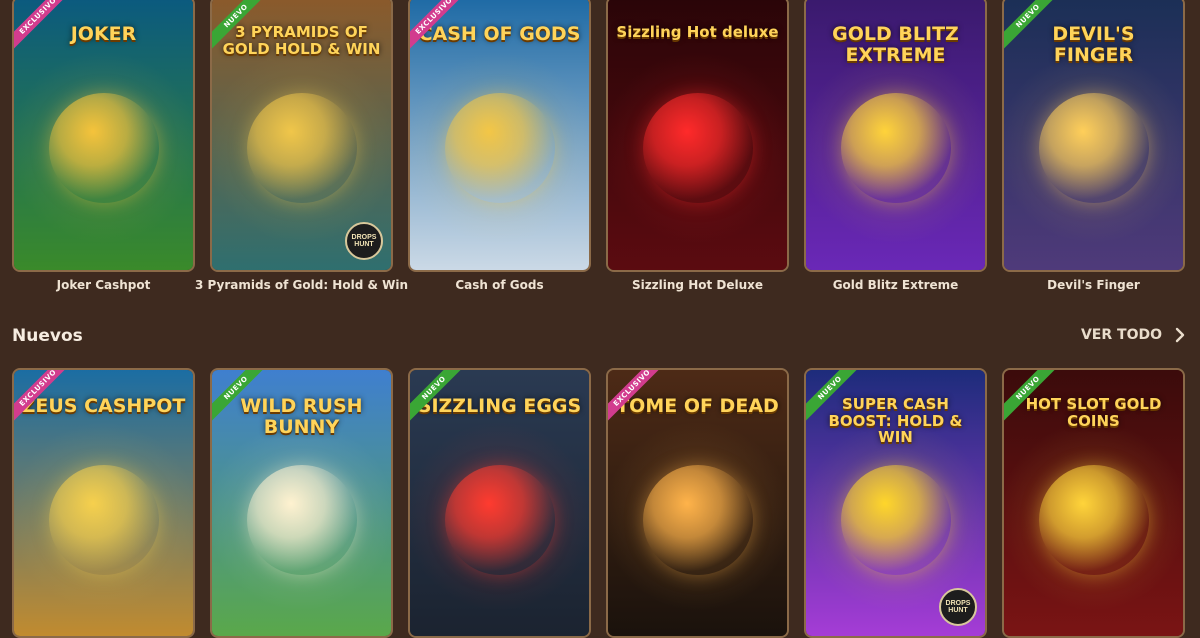 This screenshot has width=1200, height=638. What do you see at coordinates (895, 420) in the screenshot?
I see `game-logo: SUPER CASH BOOST: HOLD & WIN` at bounding box center [895, 420].